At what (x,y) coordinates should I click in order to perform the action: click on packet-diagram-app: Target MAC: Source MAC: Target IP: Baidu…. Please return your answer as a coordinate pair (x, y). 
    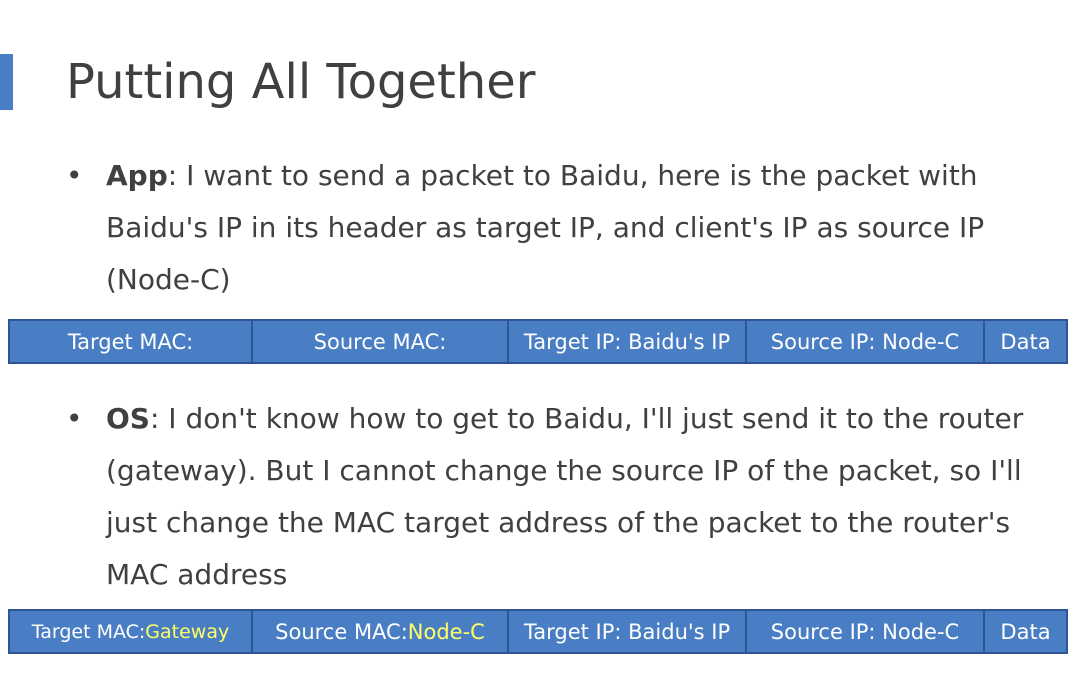
    Looking at the image, I should click on (538, 341).